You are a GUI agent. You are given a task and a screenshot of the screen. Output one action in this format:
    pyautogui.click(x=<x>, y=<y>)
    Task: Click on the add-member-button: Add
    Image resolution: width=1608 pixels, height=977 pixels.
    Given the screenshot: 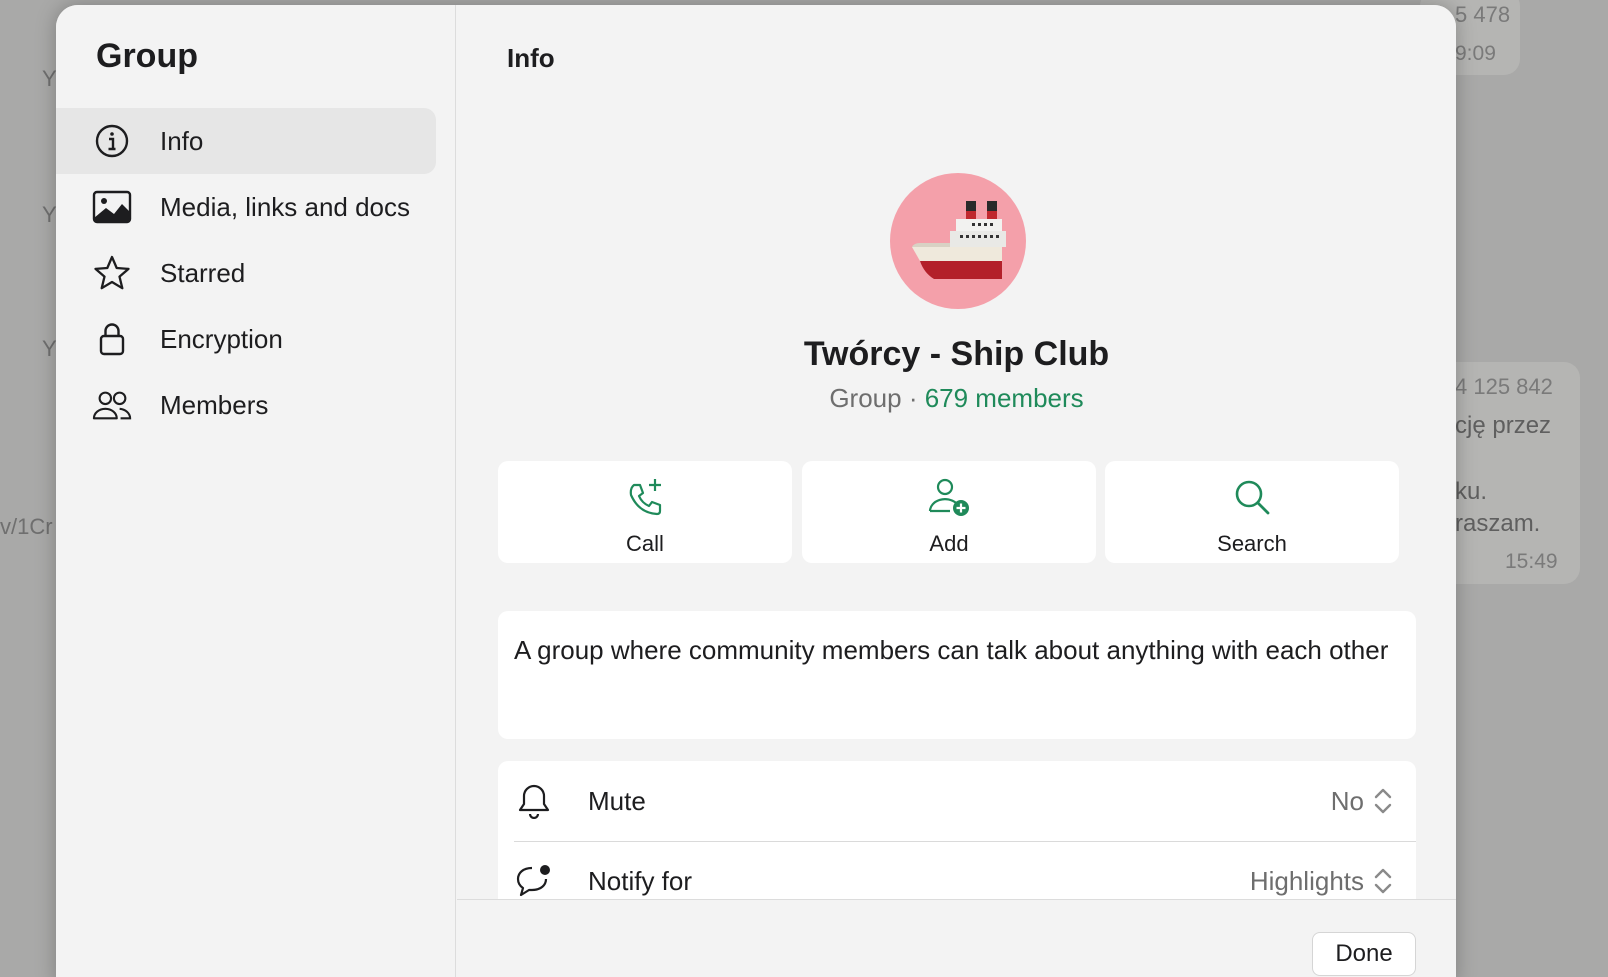 What is the action you would take?
    pyautogui.click(x=949, y=512)
    